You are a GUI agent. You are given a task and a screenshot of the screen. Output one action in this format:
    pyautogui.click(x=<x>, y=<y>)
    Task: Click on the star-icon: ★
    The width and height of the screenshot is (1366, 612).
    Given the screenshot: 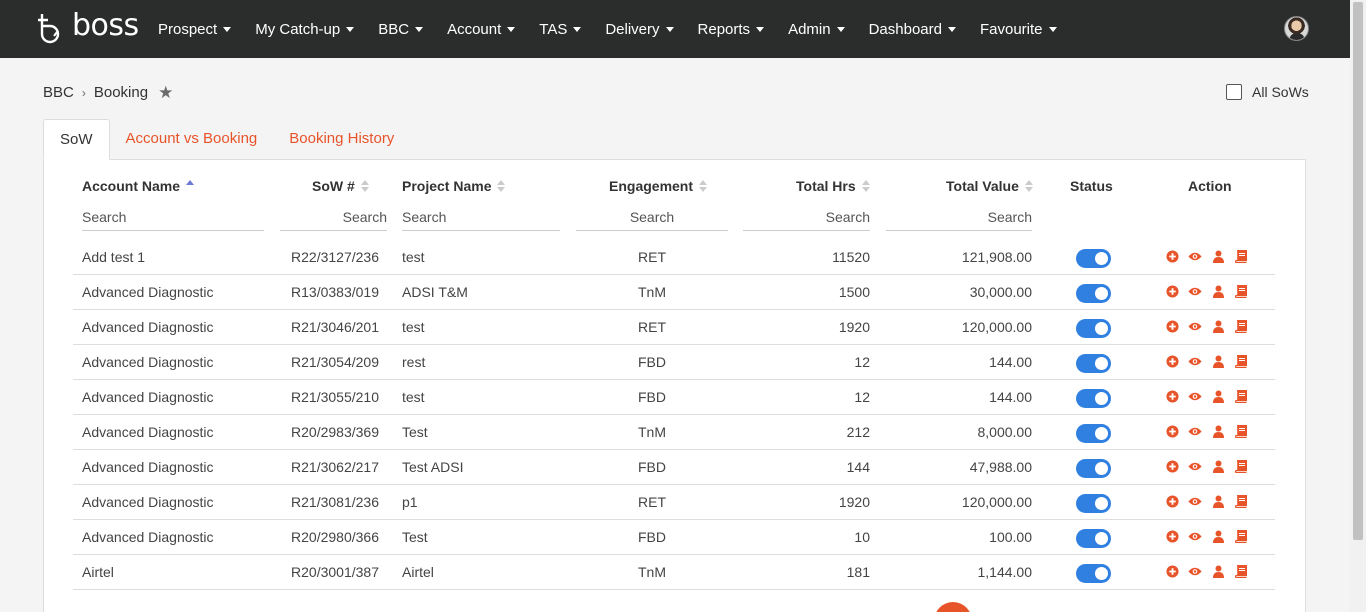 What is the action you would take?
    pyautogui.click(x=165, y=92)
    